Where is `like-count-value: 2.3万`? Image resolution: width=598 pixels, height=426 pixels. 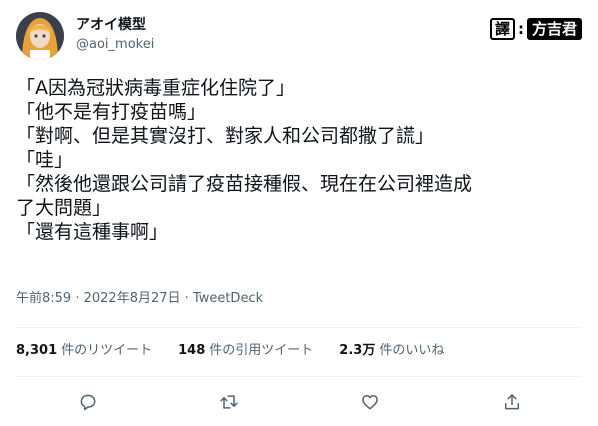 like-count-value: 2.3万 is located at coordinates (357, 350).